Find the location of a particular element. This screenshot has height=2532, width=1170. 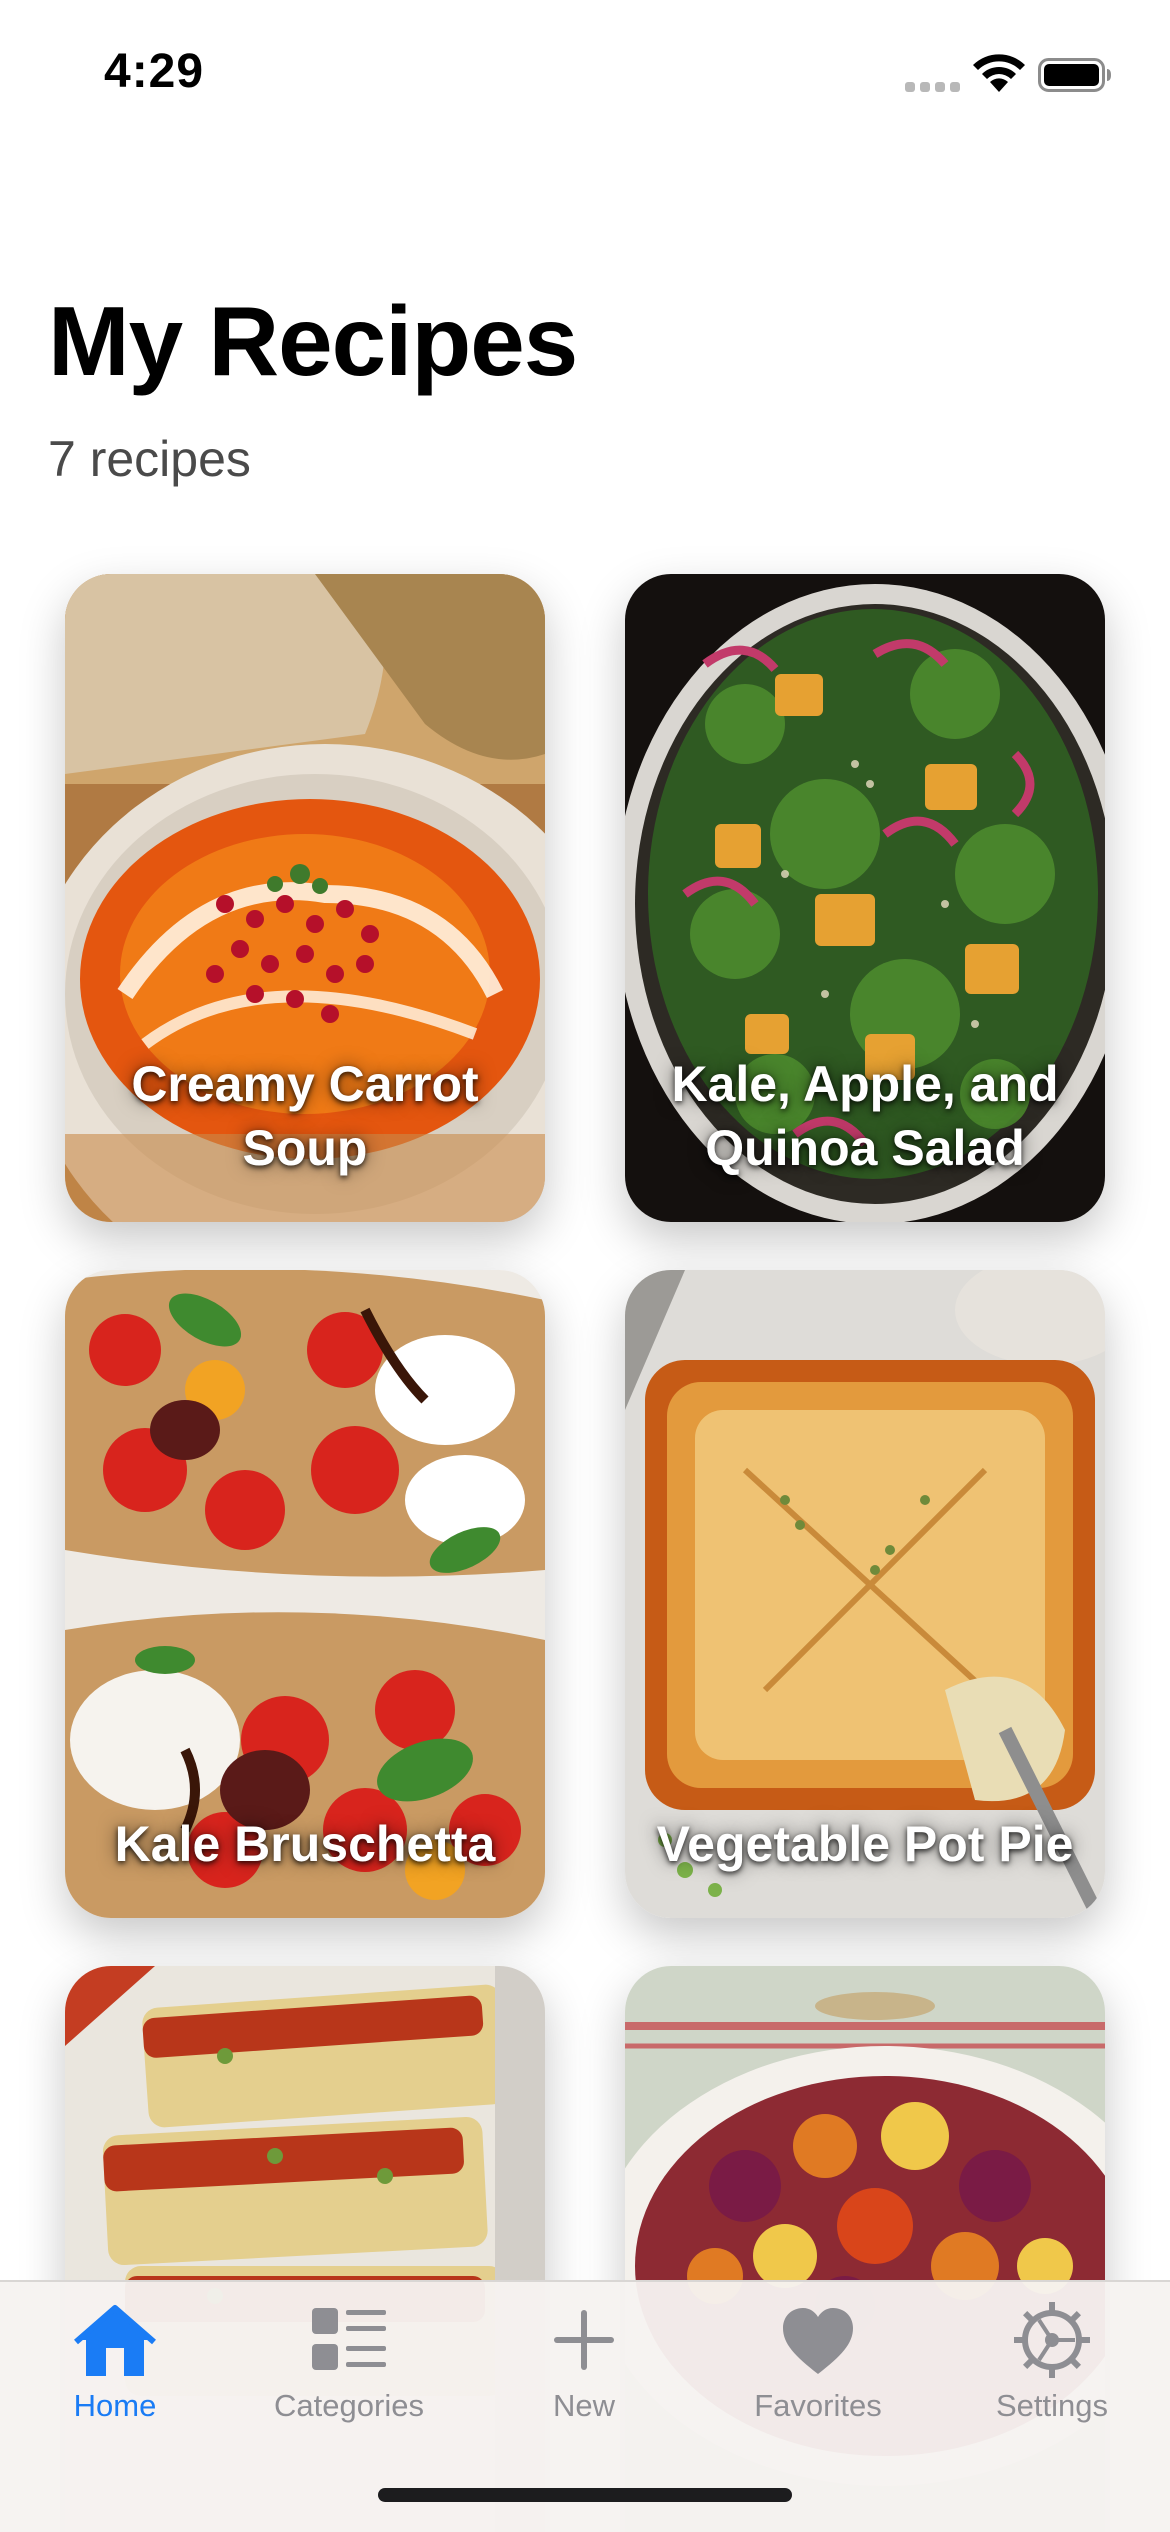

tab-categories: Categories is located at coordinates (349, 2365).